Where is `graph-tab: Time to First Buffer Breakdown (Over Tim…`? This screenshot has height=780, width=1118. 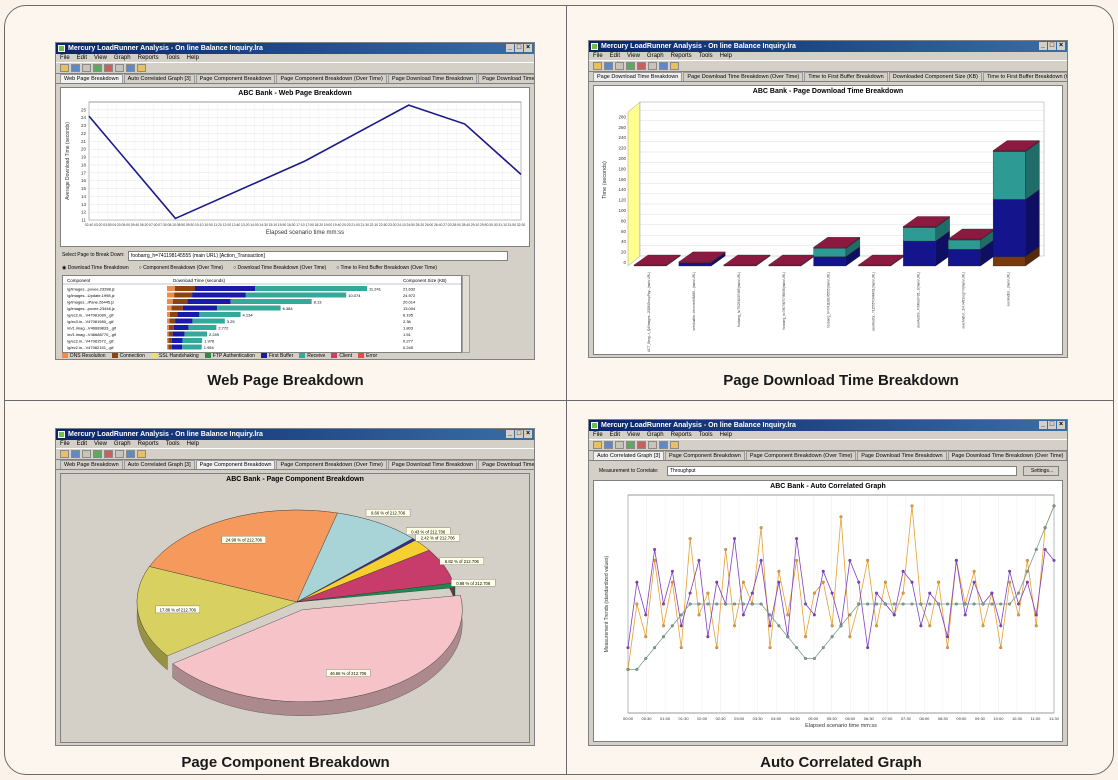
graph-tab: Time to First Buffer Breakdown (Over Tim… is located at coordinates (1025, 76).